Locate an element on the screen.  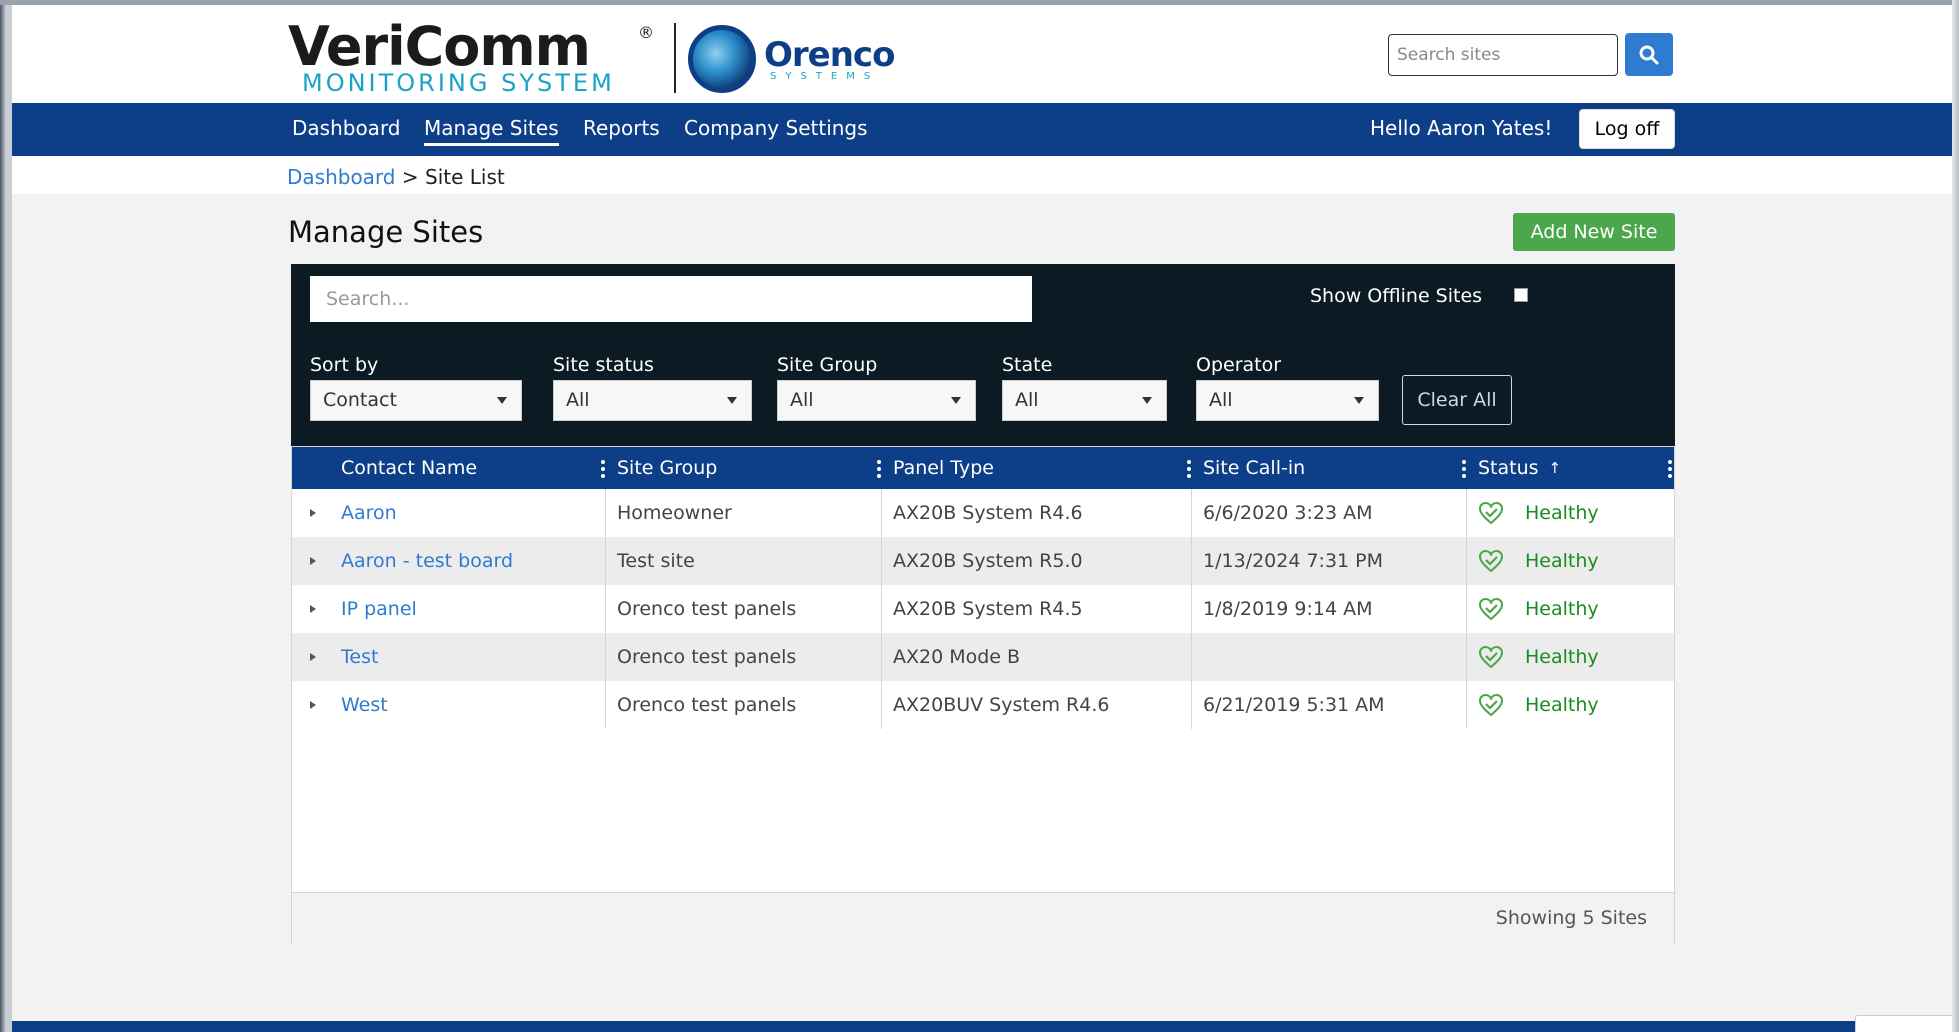
column-header-site-callin: Site Call-in is located at coordinates (1254, 468).